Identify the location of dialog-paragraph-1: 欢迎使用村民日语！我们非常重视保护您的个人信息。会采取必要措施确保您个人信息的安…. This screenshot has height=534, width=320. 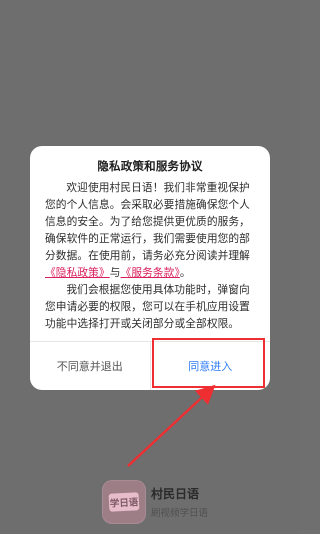
(150, 230).